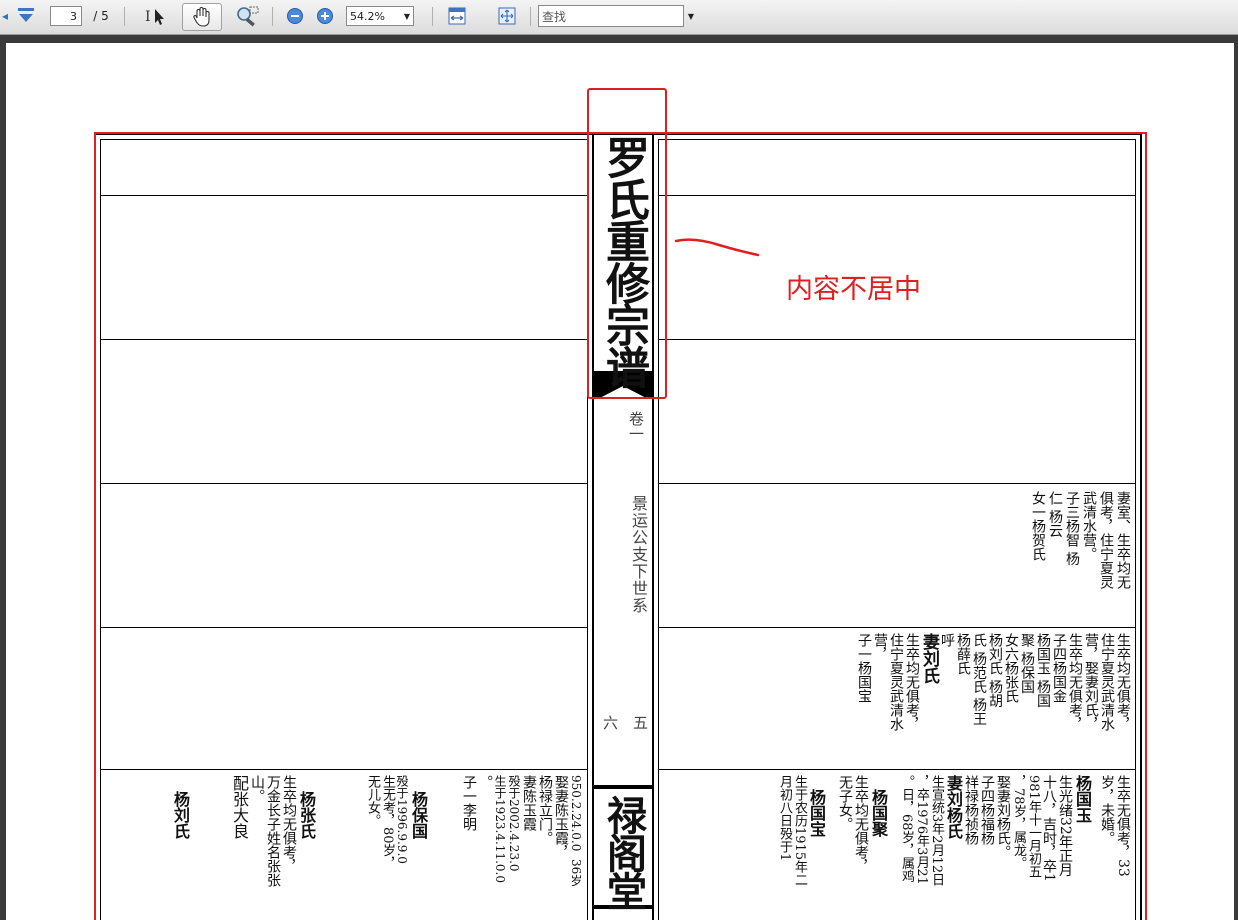 Image resolution: width=1238 pixels, height=920 pixels. Describe the element at coordinates (1038, 526) in the screenshot. I see `entry-line: 女一杨贺氏` at that location.